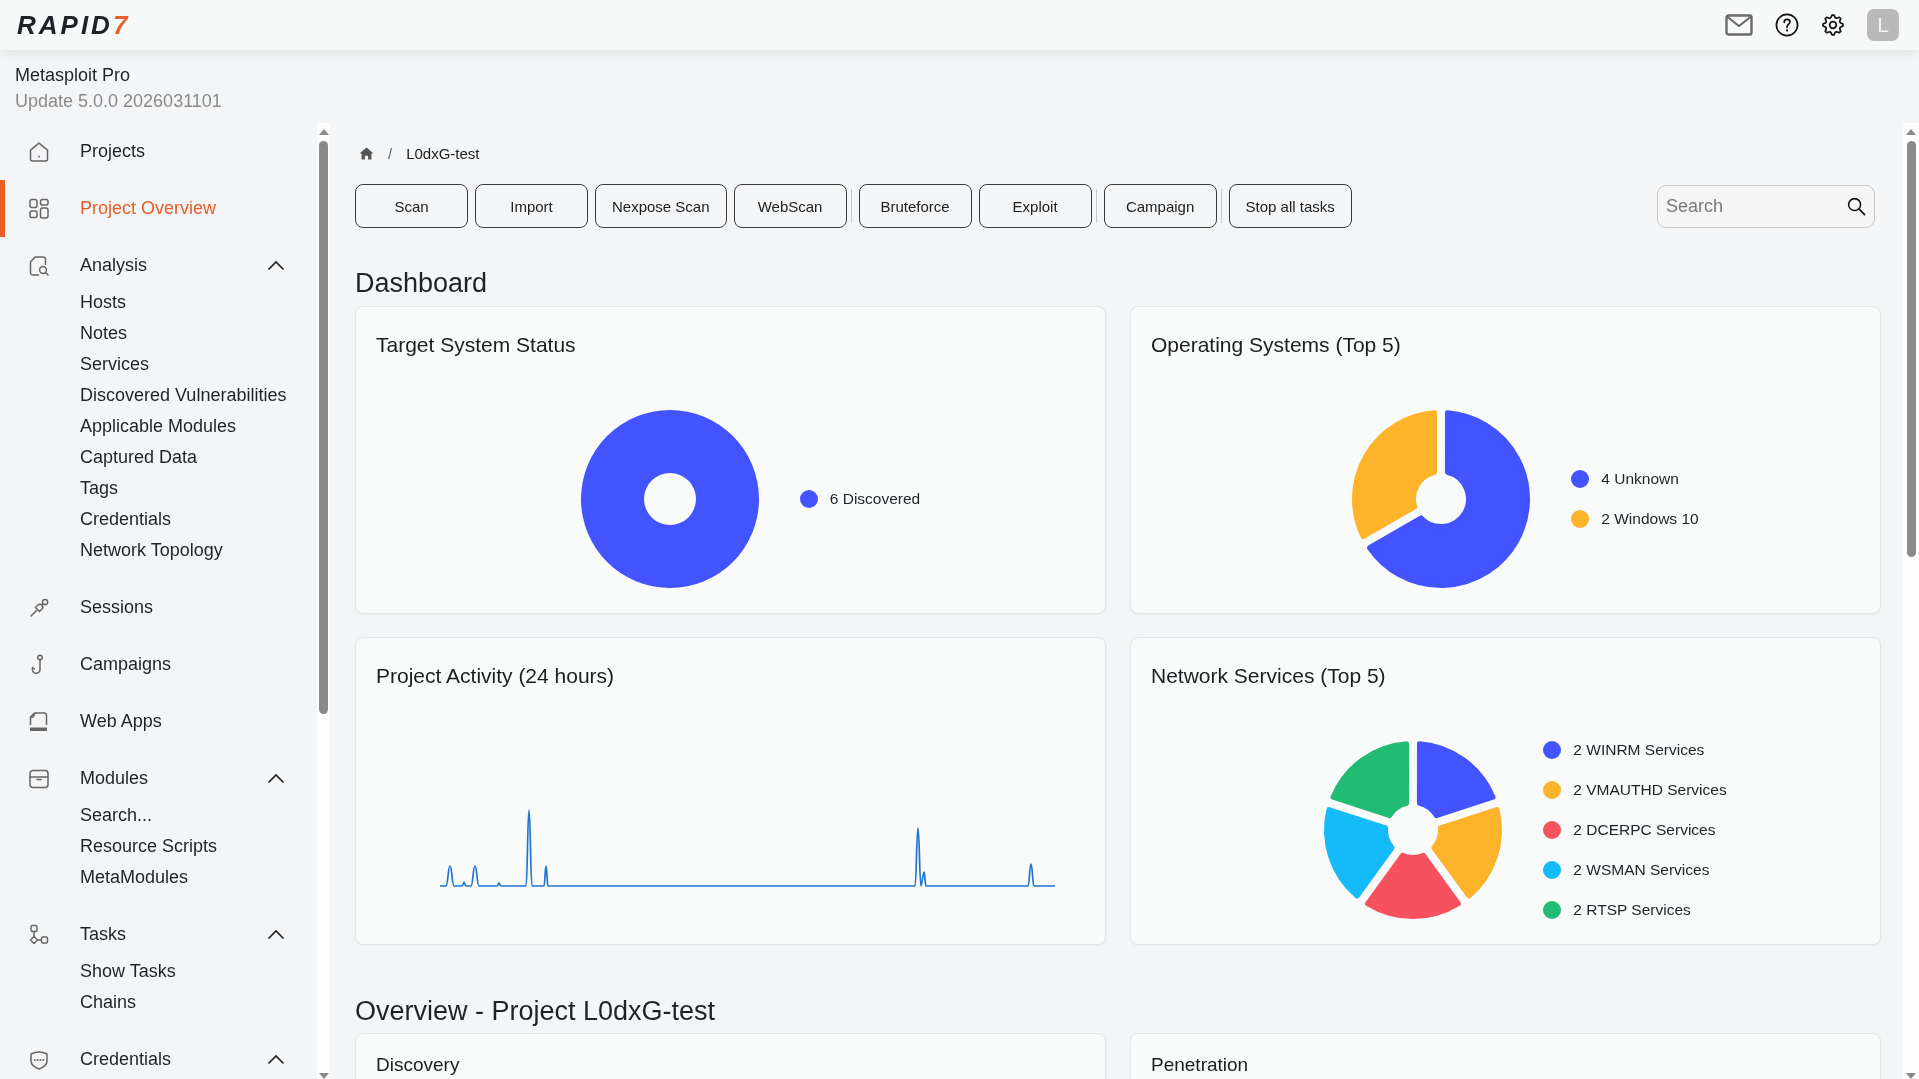  Describe the element at coordinates (443, 153) in the screenshot. I see `breadcrumb-current: L0dxG-test` at that location.